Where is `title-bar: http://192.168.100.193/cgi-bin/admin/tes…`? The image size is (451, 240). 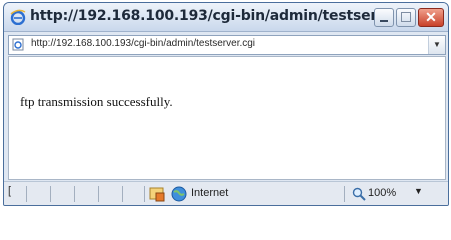
title-bar: http://192.168.100.193/cgi-bin/admin/tes… is located at coordinates (226, 17).